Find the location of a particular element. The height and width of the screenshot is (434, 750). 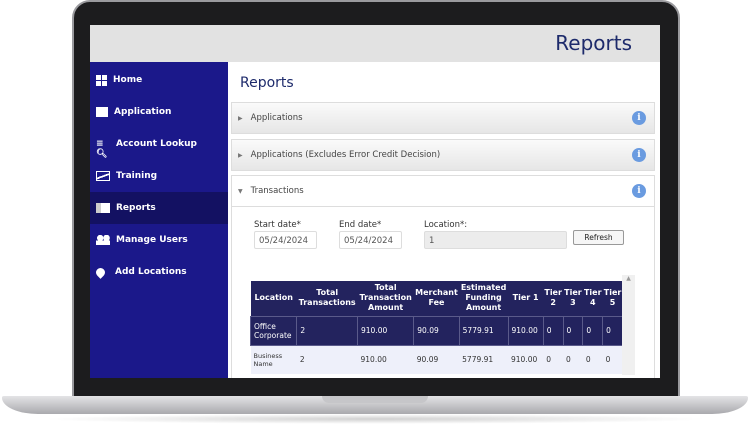

chart-icon is located at coordinates (103, 176).